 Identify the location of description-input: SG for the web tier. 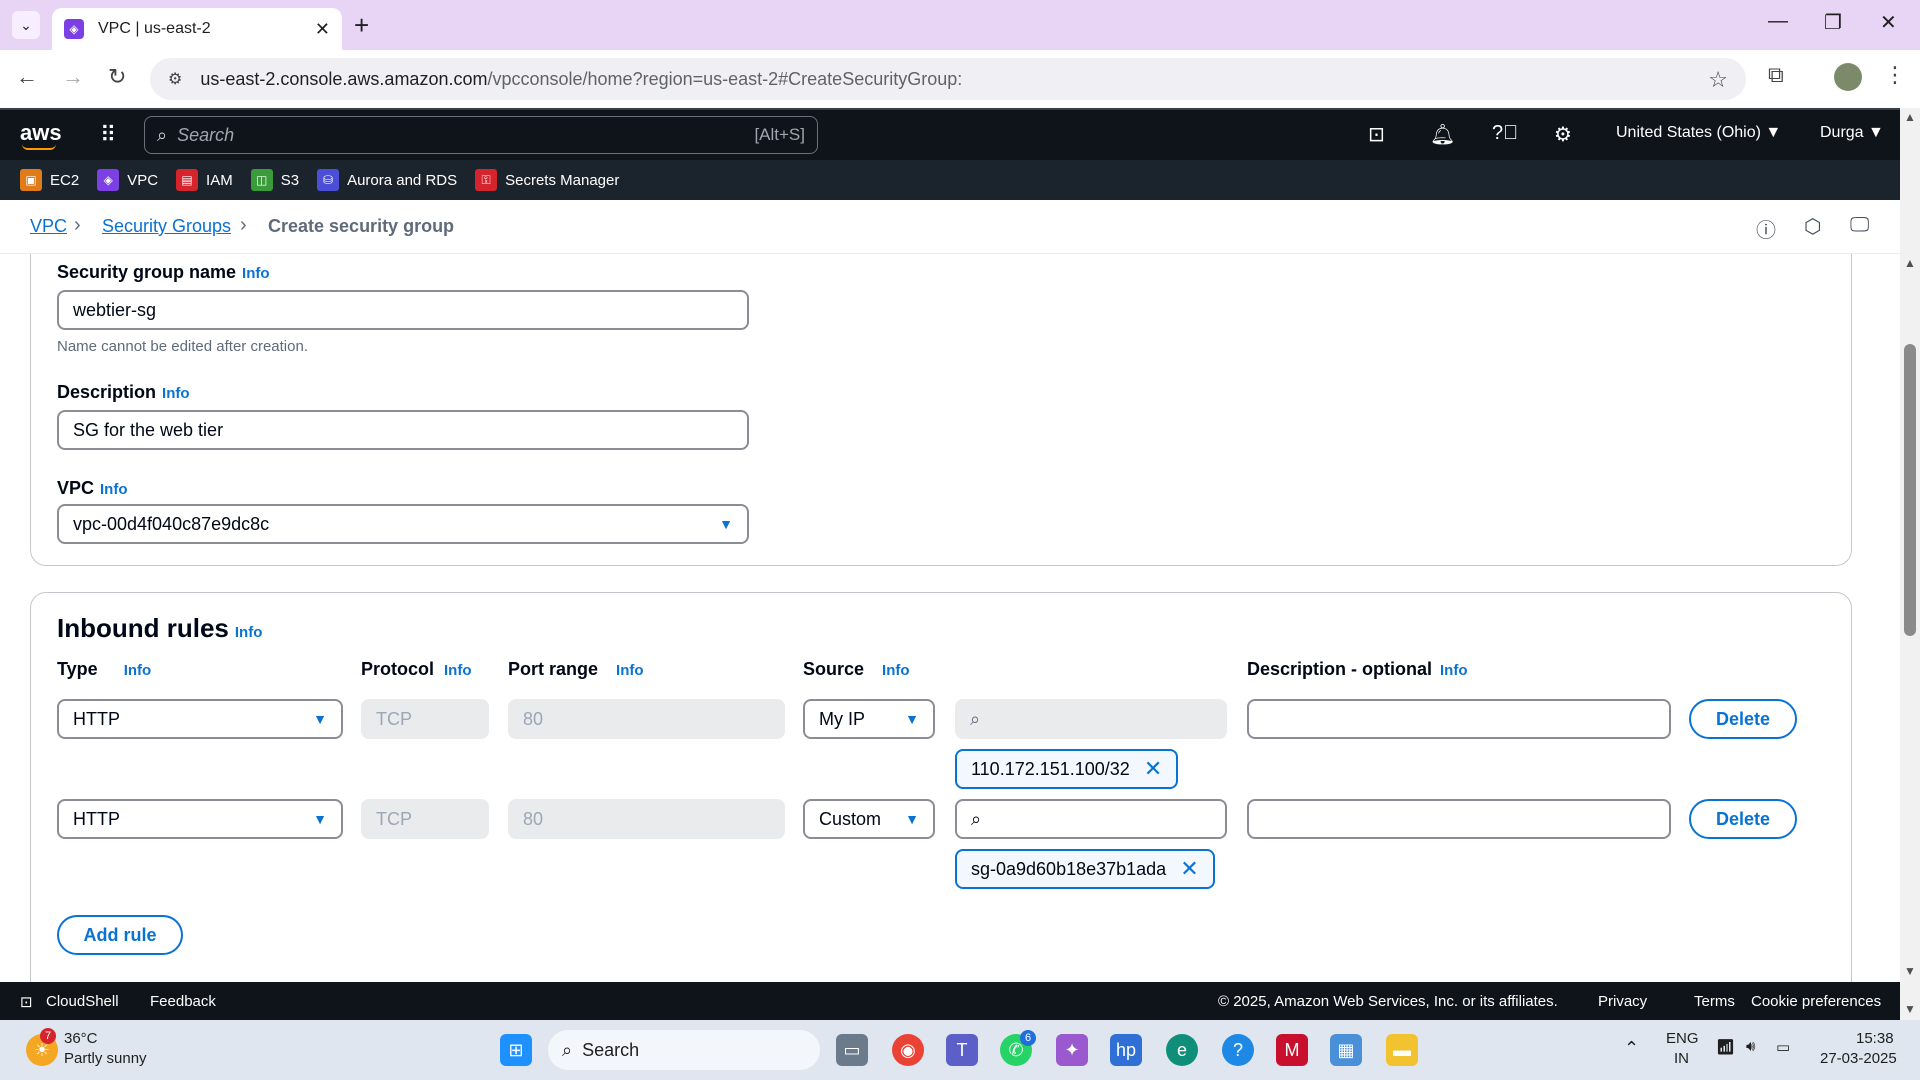
(403, 430).